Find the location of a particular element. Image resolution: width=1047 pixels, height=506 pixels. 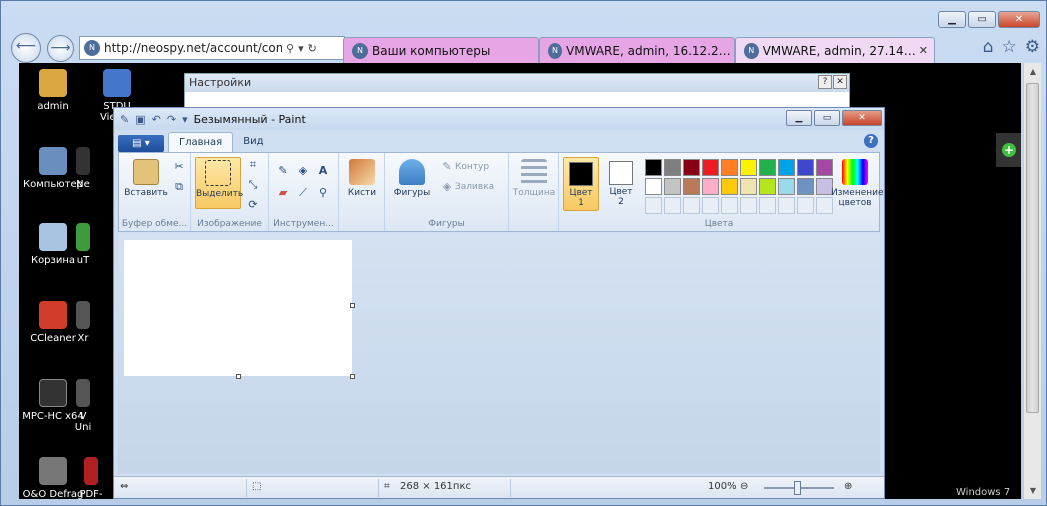

zoom-in-icon: ⊕ is located at coordinates (848, 486).